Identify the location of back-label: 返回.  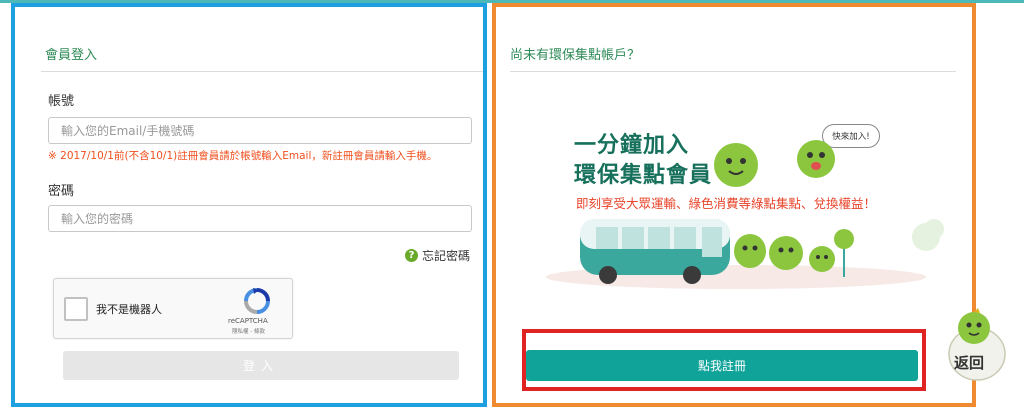
(969, 362).